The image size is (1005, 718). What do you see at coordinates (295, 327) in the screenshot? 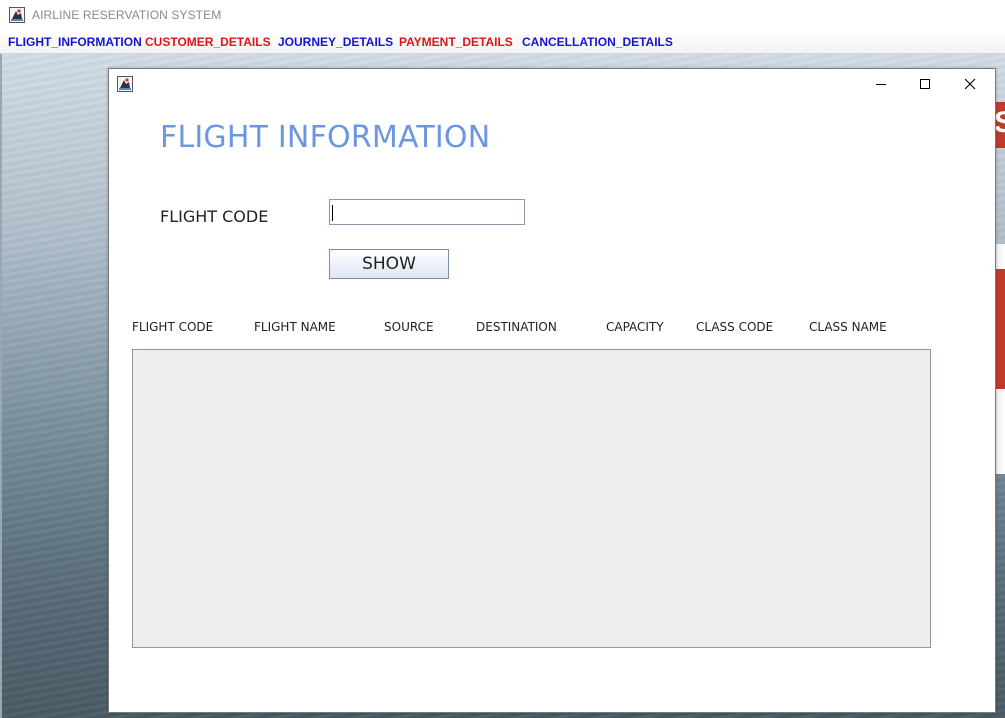
I see `column-header-flight-name: FLIGHT NAME` at bounding box center [295, 327].